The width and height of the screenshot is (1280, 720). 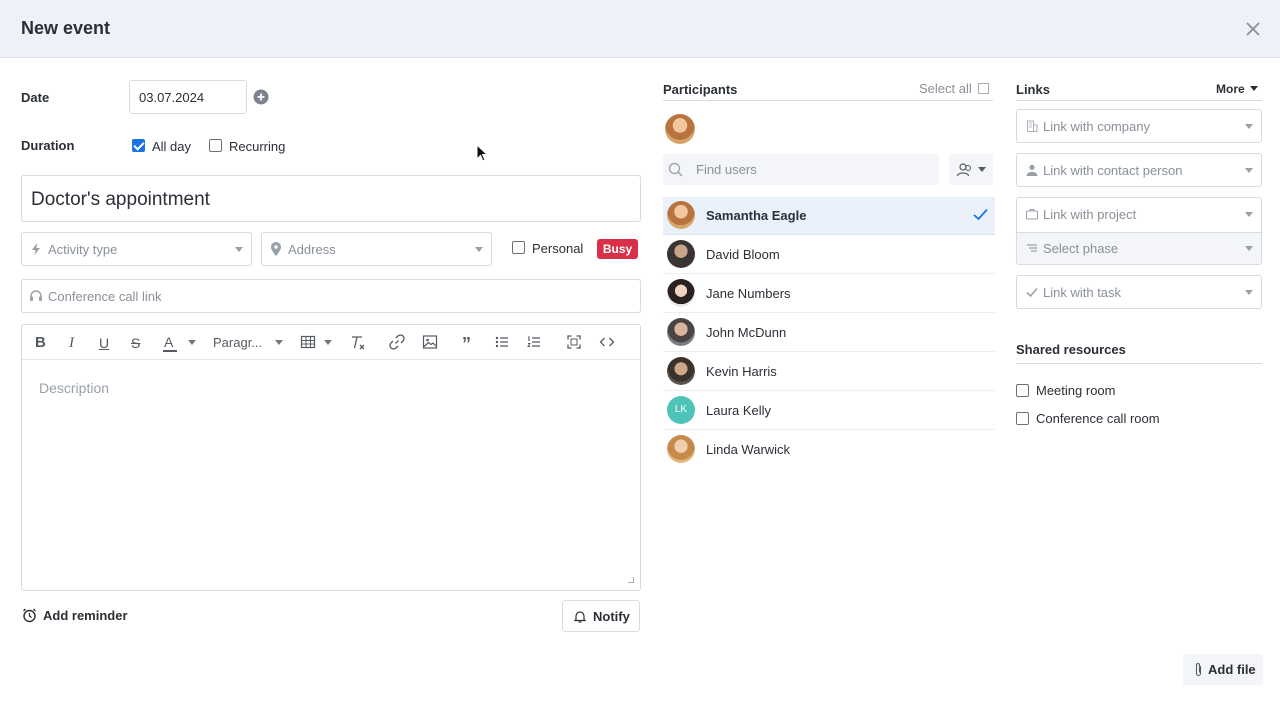 What do you see at coordinates (397, 343) in the screenshot?
I see `link-button` at bounding box center [397, 343].